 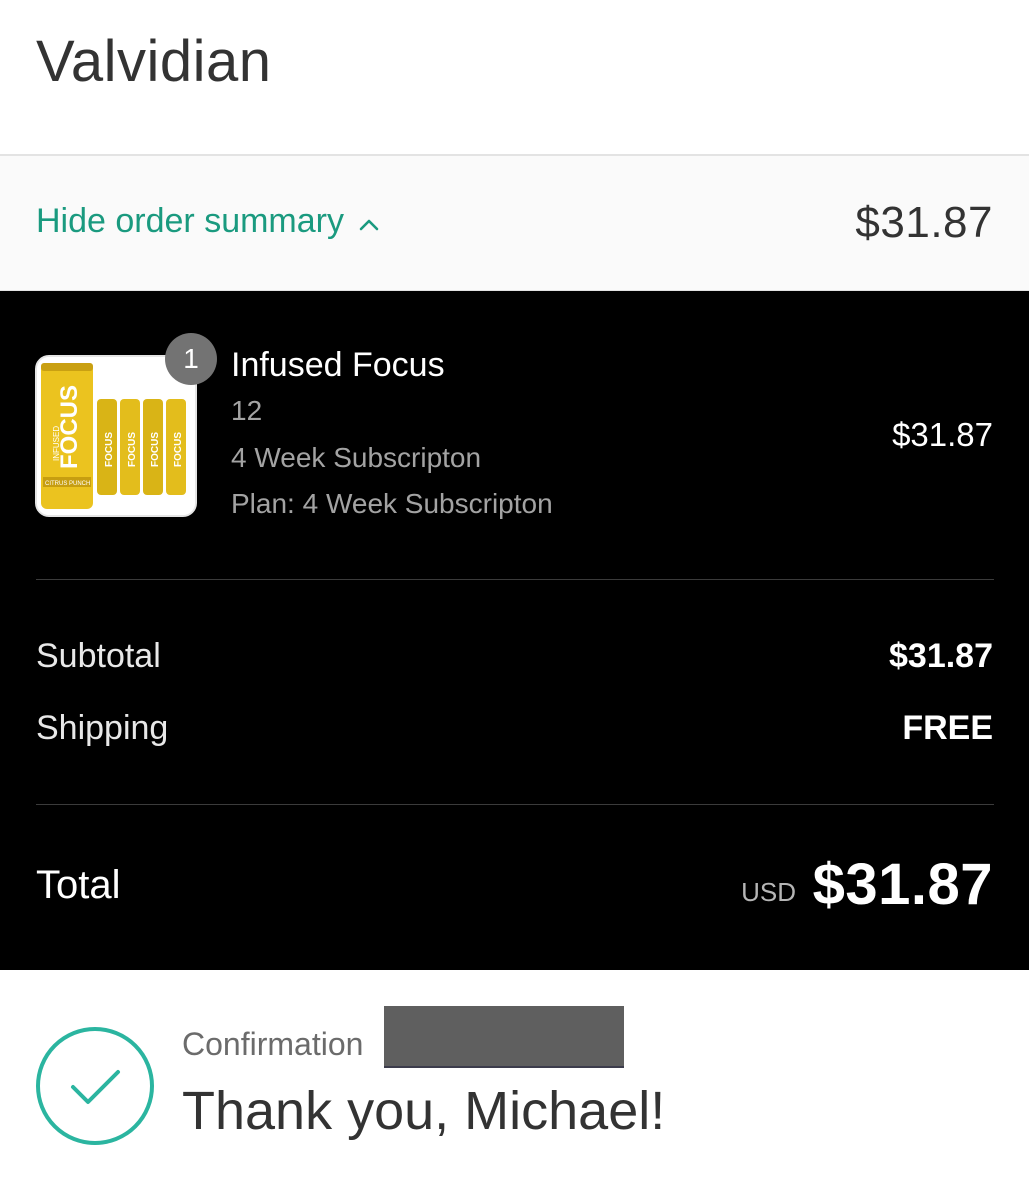 I want to click on can-label-infused: INFUSED, so click(x=56, y=443).